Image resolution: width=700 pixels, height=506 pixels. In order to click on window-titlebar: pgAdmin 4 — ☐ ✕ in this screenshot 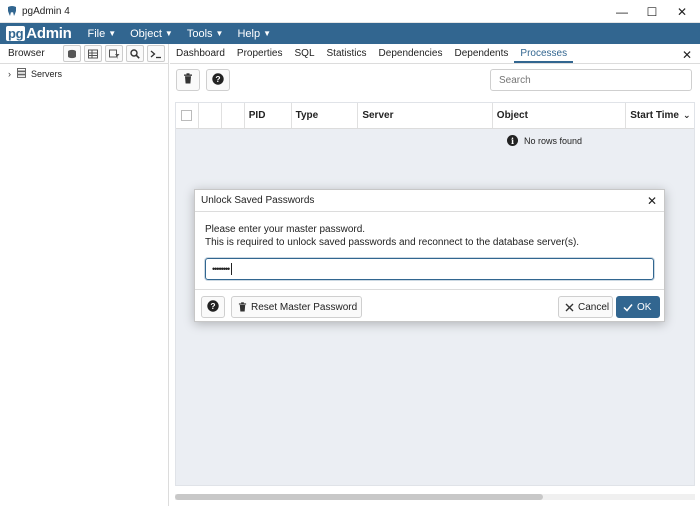, I will do `click(350, 11)`.